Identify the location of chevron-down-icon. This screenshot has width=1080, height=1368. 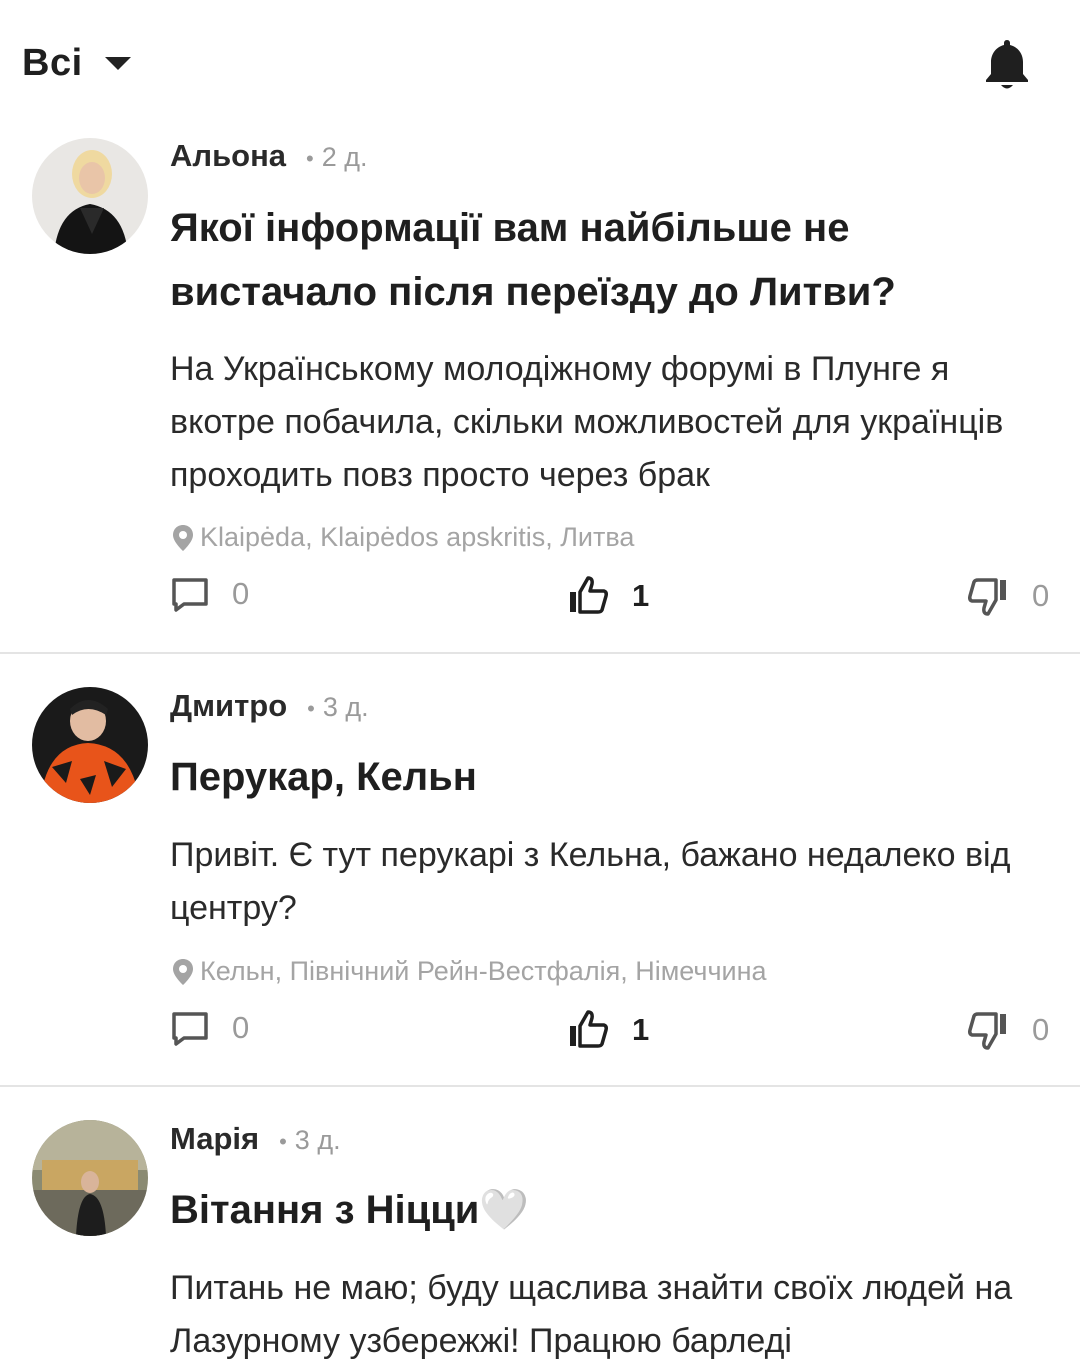
(117, 63).